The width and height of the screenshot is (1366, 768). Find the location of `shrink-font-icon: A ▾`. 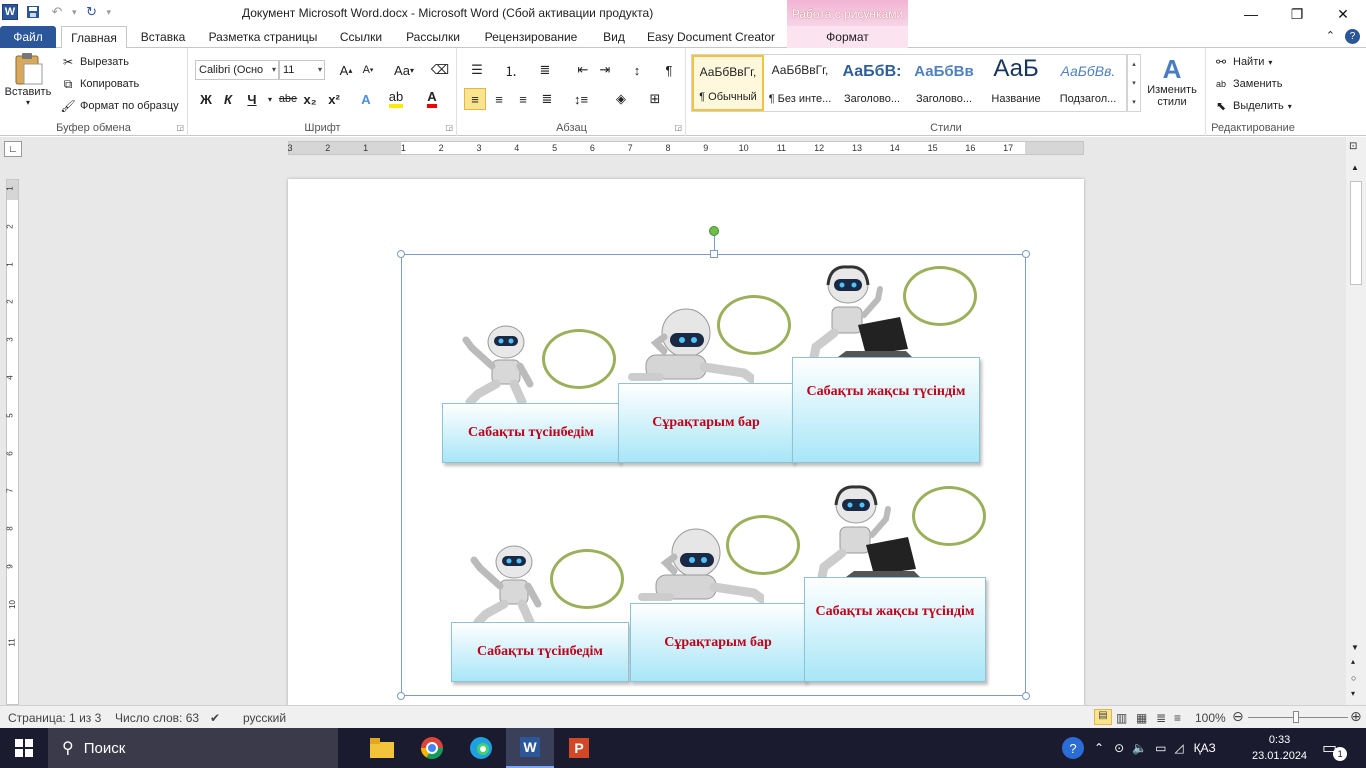

shrink-font-icon: A ▾ is located at coordinates (368, 70).